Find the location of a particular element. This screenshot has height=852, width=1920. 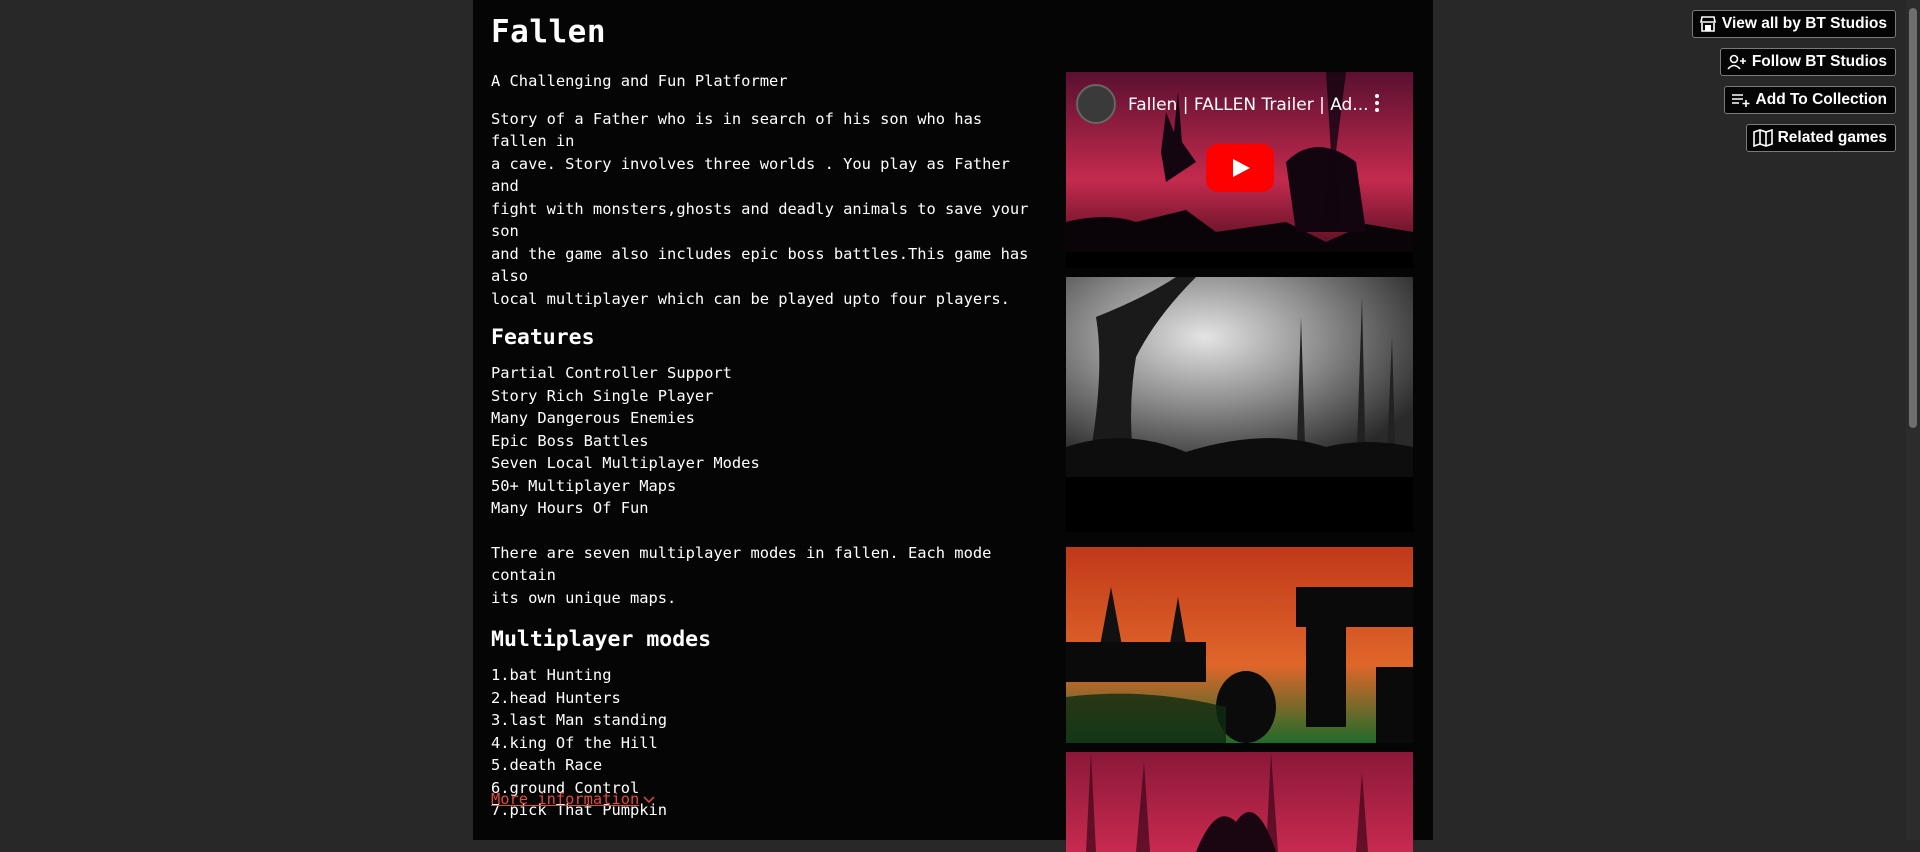

channel-logo-icon is located at coordinates (1096, 104).